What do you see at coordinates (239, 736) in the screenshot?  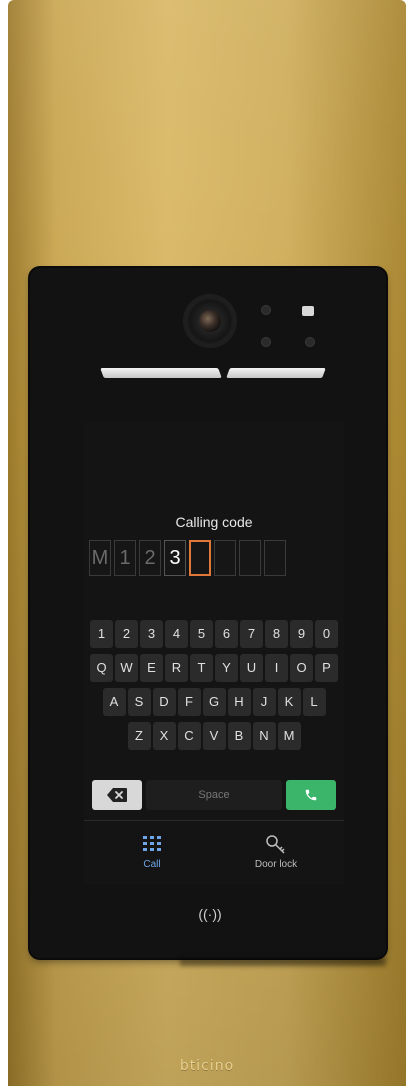 I see `key: B` at bounding box center [239, 736].